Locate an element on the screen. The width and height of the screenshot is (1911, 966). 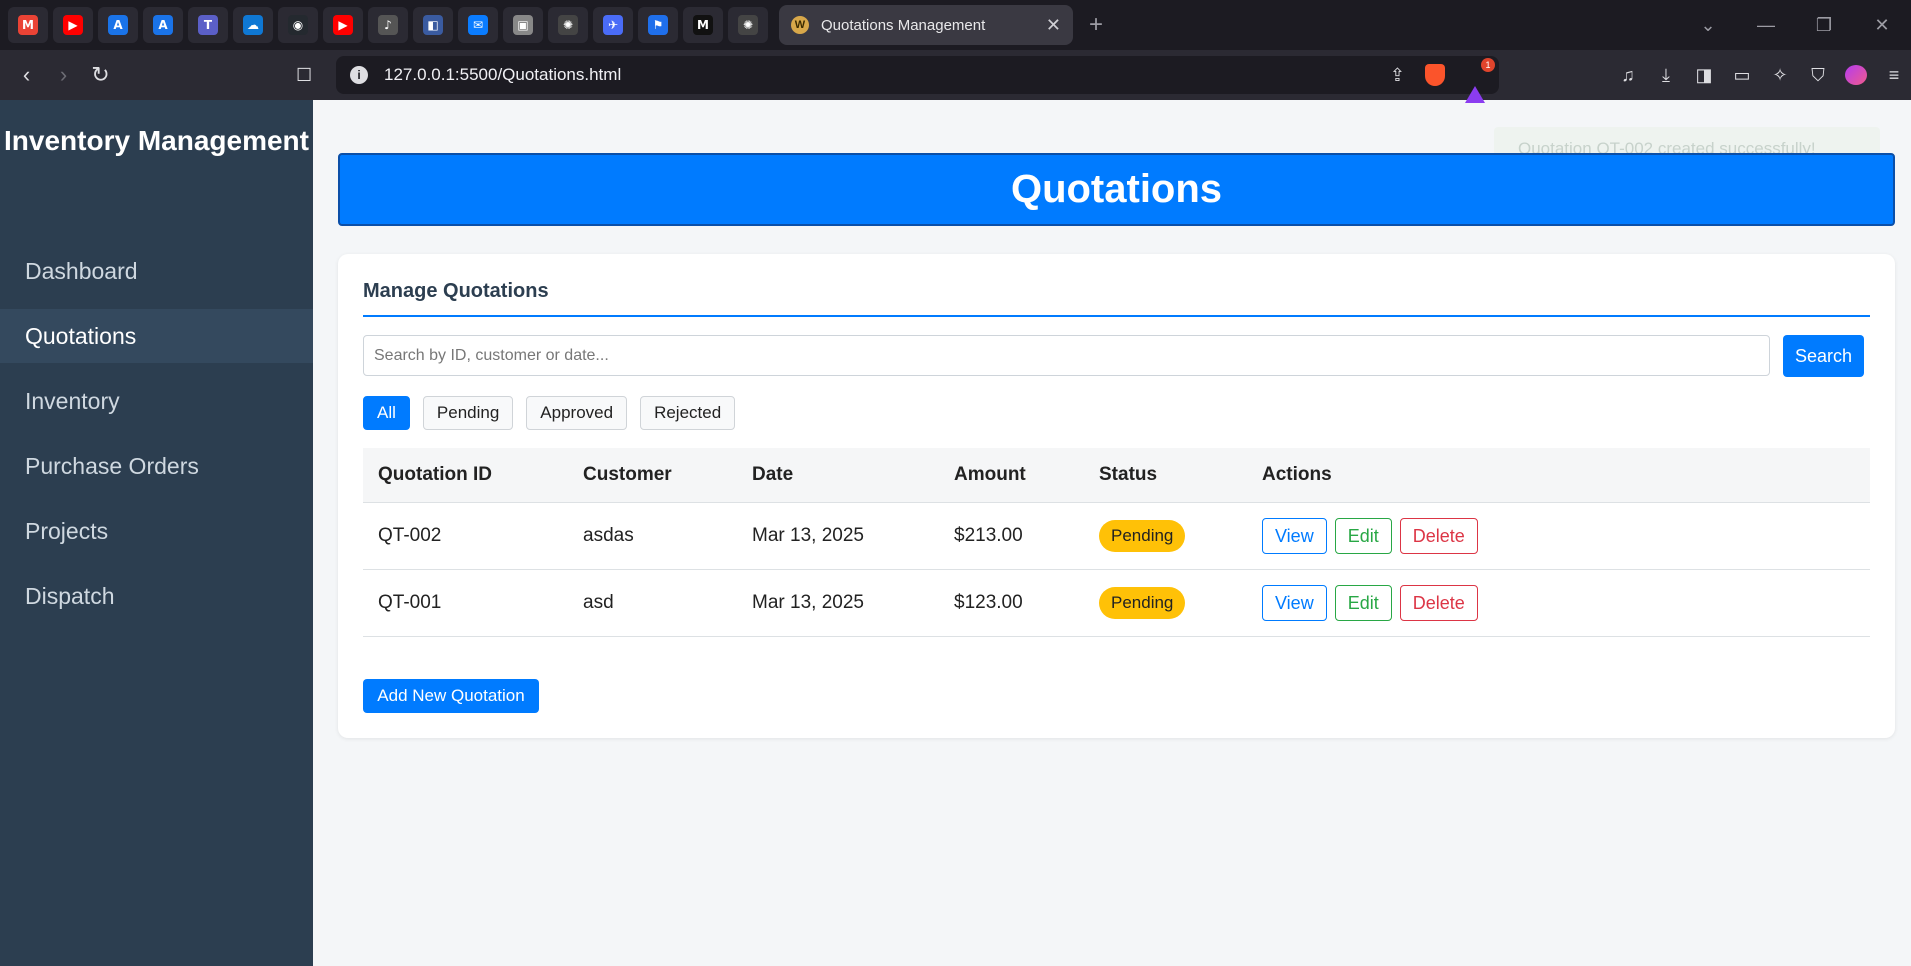
filter-approved: Approved is located at coordinates (577, 413).